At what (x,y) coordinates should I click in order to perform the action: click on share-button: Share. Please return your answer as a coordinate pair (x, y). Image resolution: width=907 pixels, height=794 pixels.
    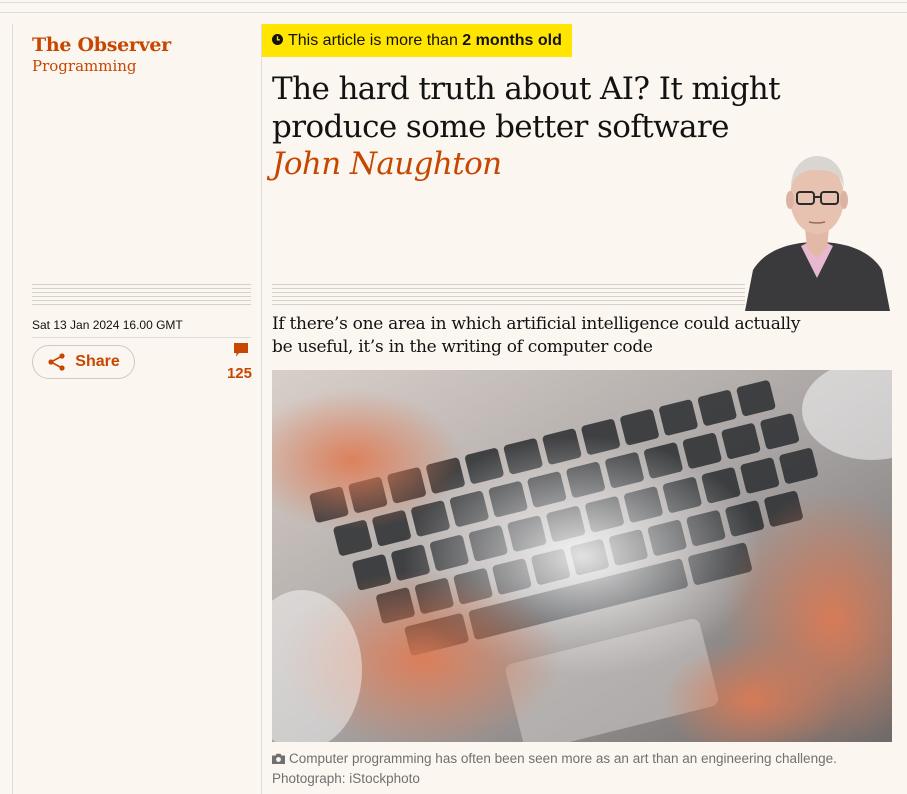
    Looking at the image, I should click on (83, 362).